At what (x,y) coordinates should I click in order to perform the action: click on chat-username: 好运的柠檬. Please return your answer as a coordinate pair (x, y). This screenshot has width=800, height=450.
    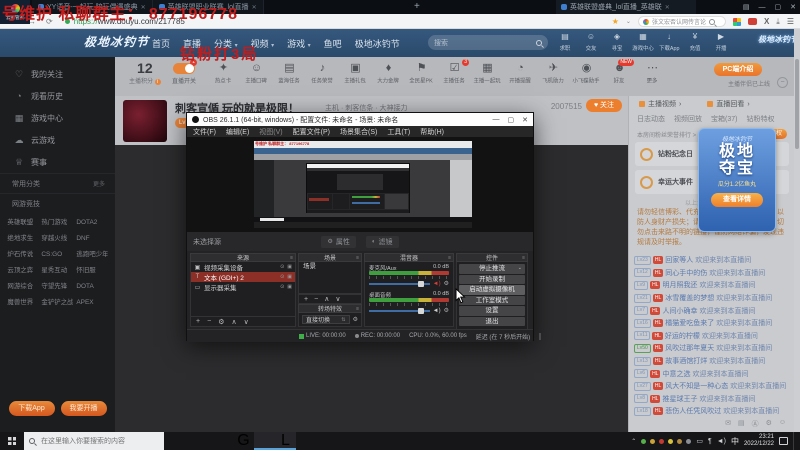
    Looking at the image, I should click on (682, 336).